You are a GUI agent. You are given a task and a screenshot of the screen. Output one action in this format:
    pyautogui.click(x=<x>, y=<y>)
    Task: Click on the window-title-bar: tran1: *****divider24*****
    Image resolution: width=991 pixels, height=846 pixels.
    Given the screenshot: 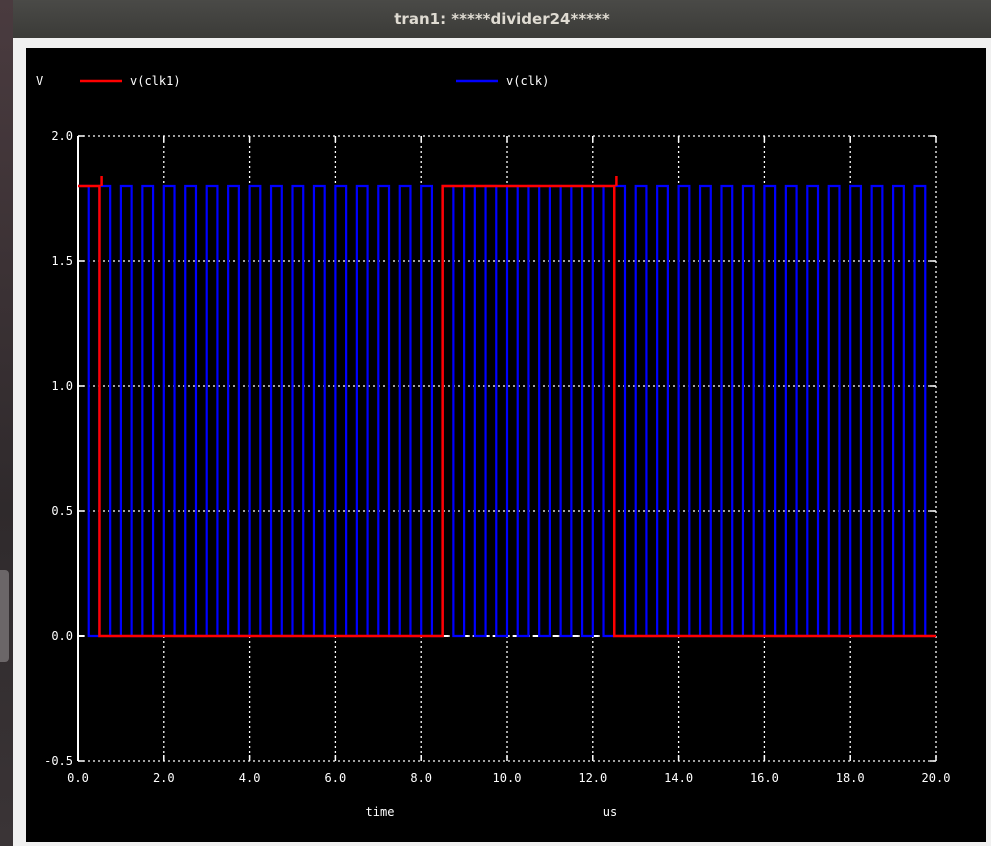 What is the action you would take?
    pyautogui.click(x=502, y=19)
    